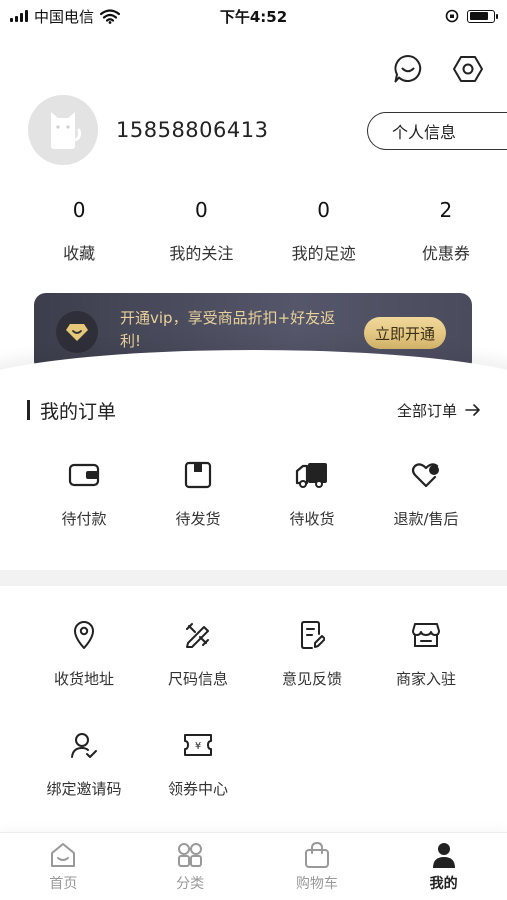  What do you see at coordinates (452, 16) in the screenshot?
I see `orientation-lock-icon` at bounding box center [452, 16].